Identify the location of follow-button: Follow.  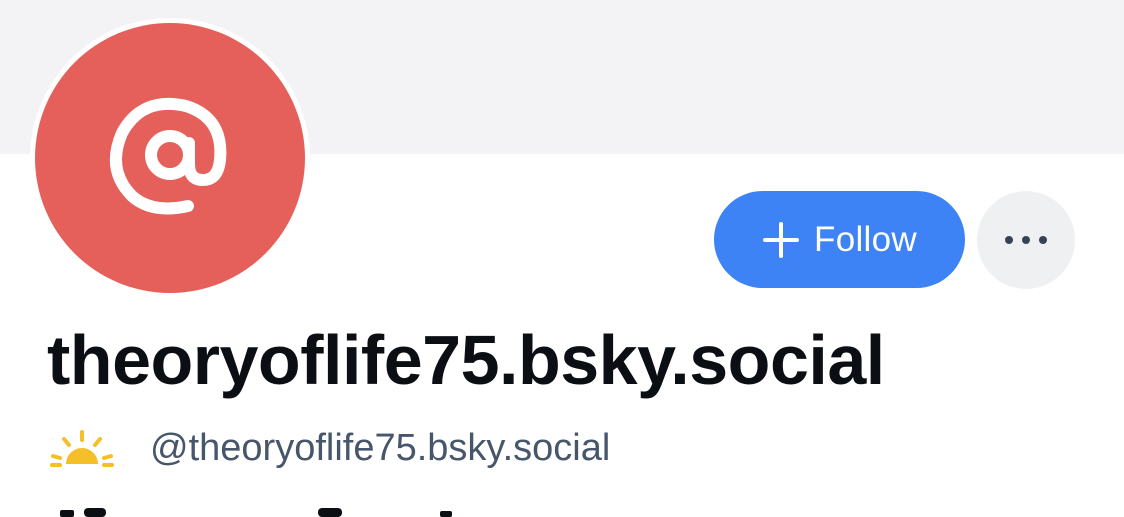
(839, 239).